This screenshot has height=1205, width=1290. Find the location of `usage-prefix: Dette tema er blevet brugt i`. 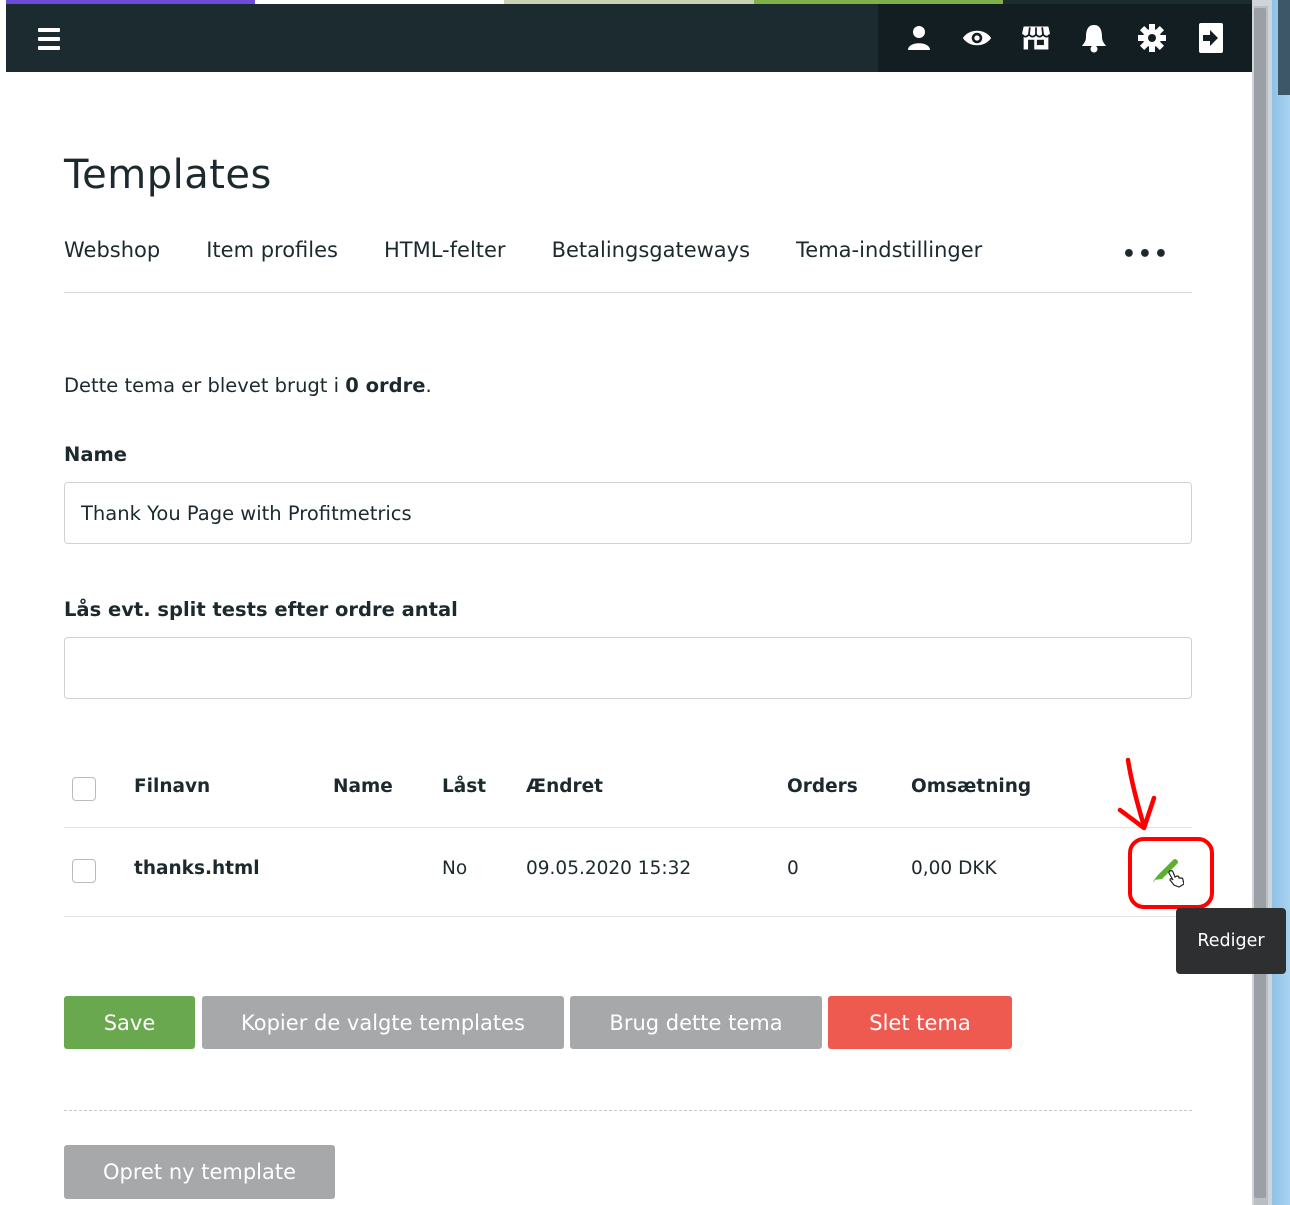

usage-prefix: Dette tema er blevet brugt i is located at coordinates (205, 385).